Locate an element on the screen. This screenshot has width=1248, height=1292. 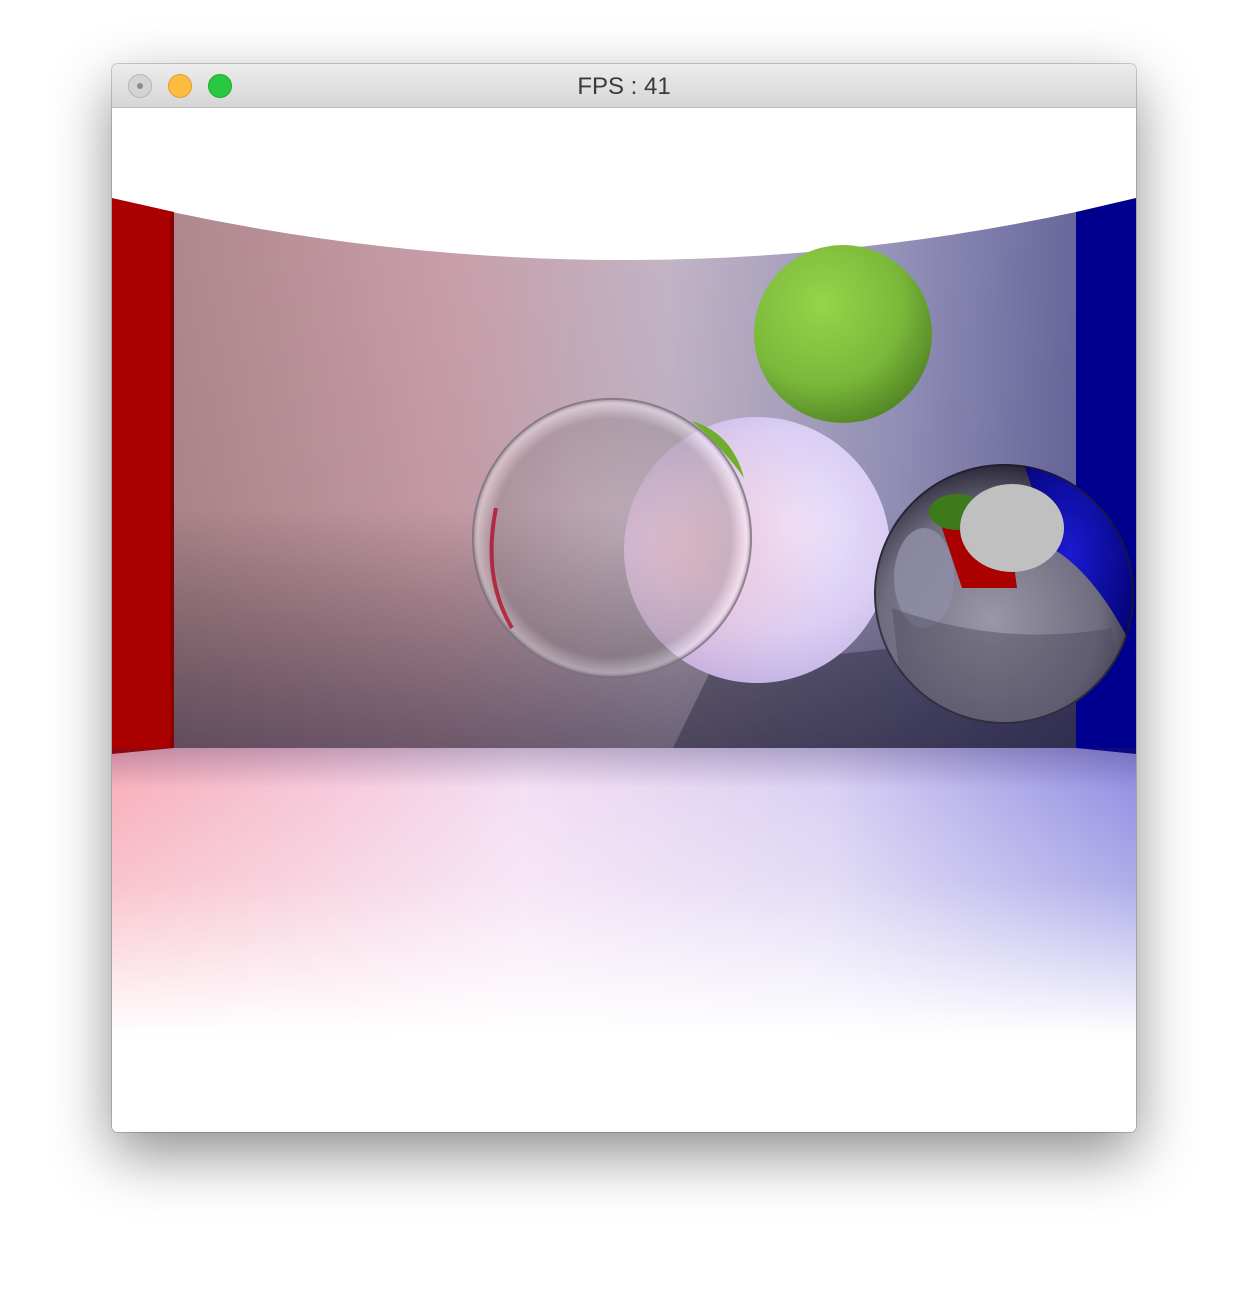
window-title: FPS : 41 is located at coordinates (624, 86).